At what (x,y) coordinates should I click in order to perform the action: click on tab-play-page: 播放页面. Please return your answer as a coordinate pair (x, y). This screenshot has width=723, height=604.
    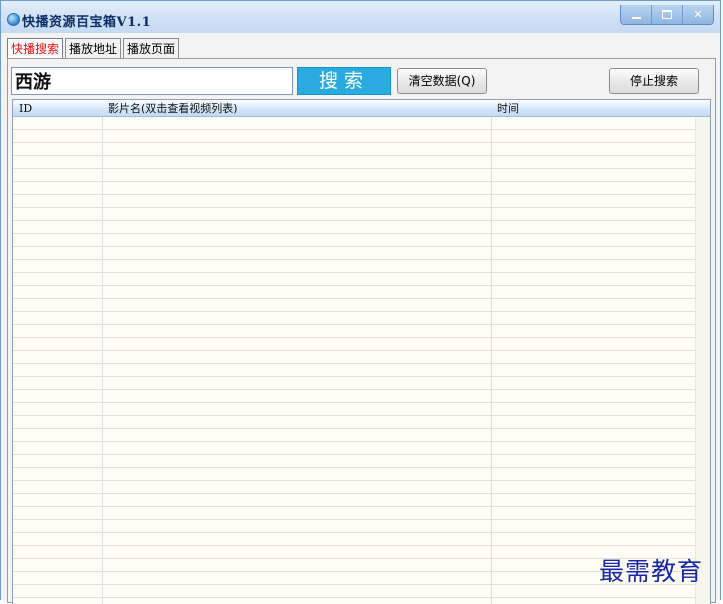
    Looking at the image, I should click on (151, 48).